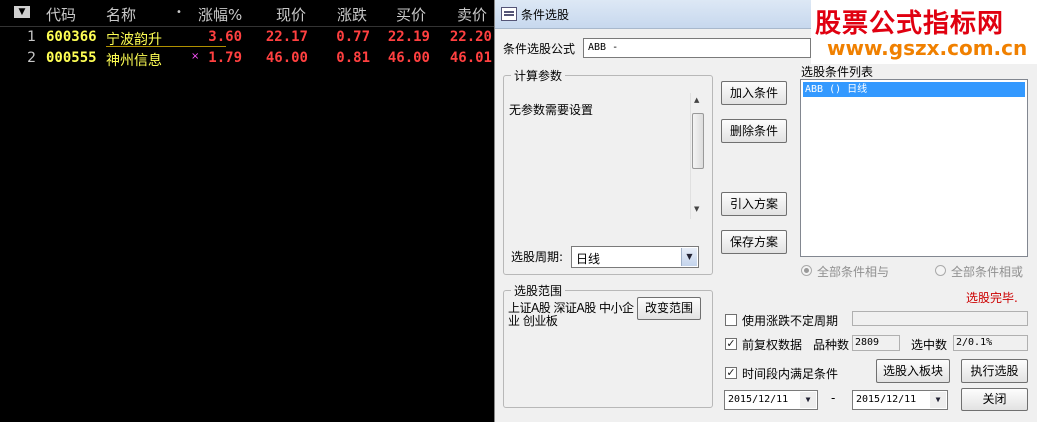 The image size is (1037, 422). Describe the element at coordinates (539, 49) in the screenshot. I see `formula-label: 条件选股公式` at that location.